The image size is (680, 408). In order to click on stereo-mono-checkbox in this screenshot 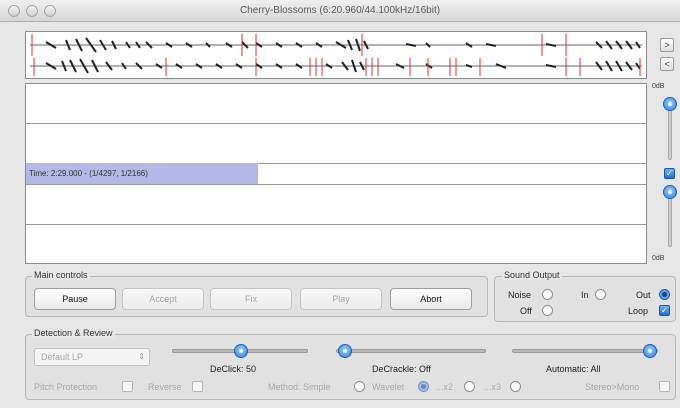, I will do `click(664, 386)`.